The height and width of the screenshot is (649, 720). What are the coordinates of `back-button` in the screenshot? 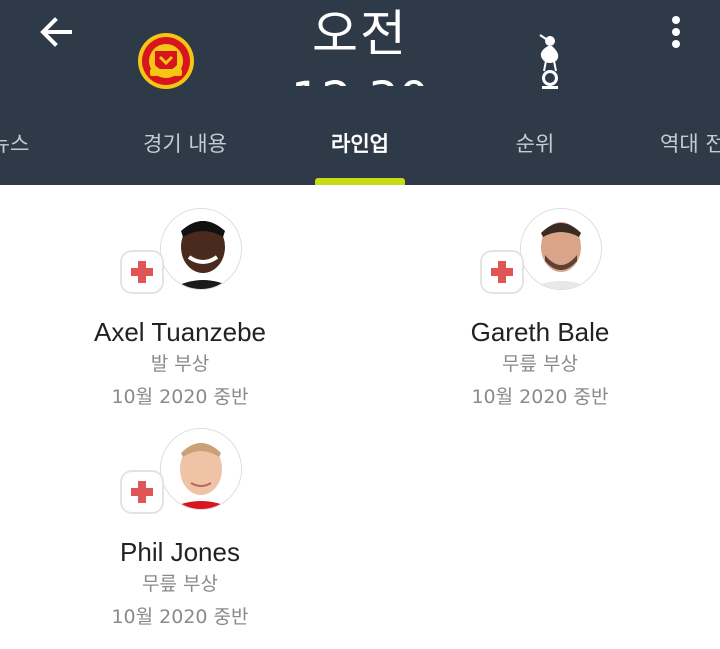 It's located at (56, 32).